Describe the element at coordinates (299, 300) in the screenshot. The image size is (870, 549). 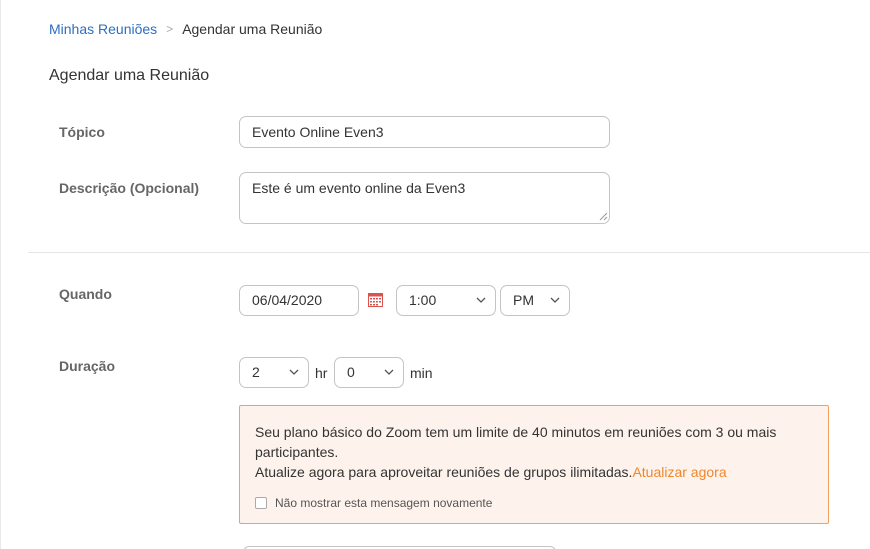
I see `date-input: 06/04/2020` at that location.